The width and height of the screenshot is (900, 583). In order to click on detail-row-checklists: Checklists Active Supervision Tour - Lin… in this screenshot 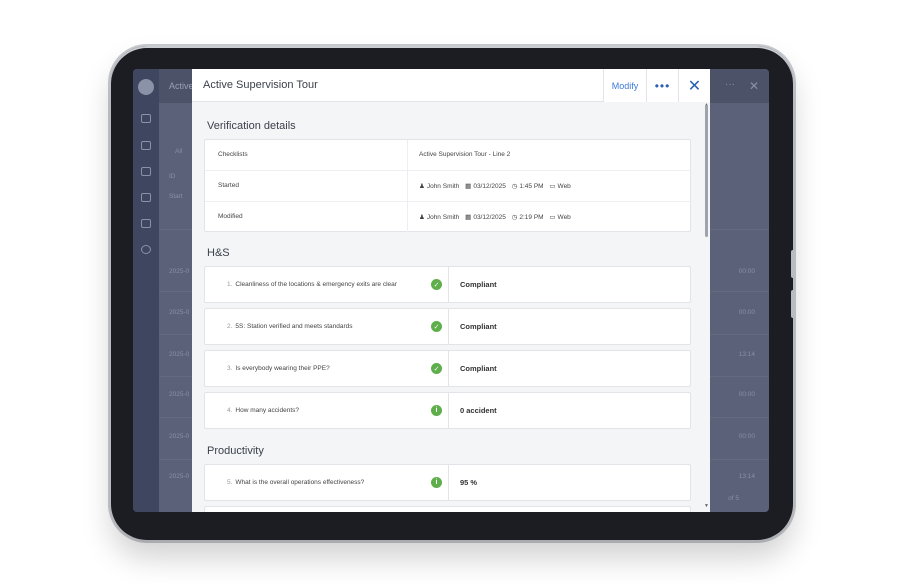, I will do `click(448, 155)`.